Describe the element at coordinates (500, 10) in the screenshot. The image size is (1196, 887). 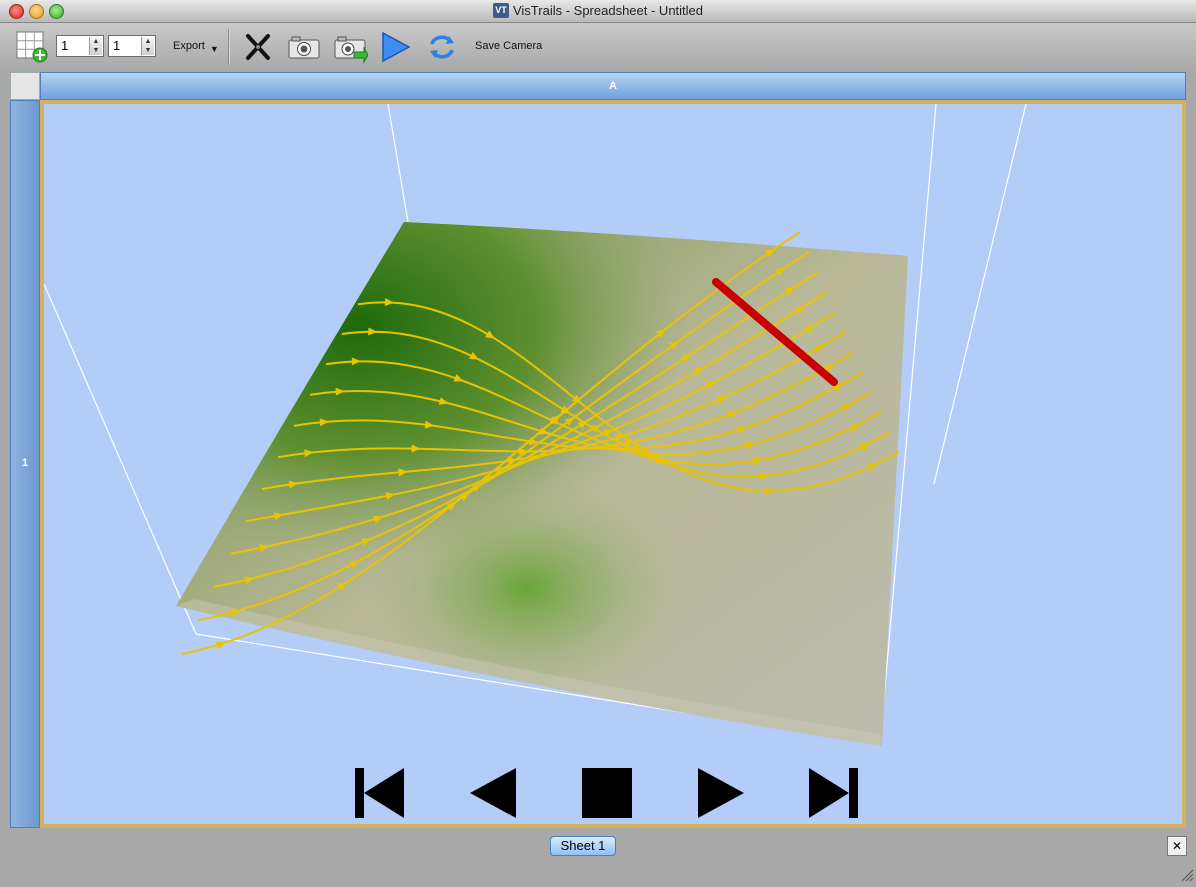
I see `vistrails-logo-icon: VT` at that location.